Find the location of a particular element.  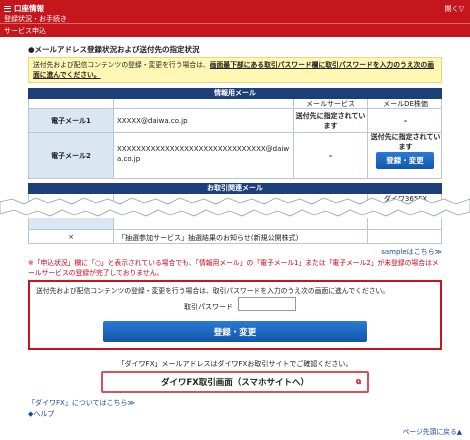

submit-button: 登録・変更 is located at coordinates (235, 331).